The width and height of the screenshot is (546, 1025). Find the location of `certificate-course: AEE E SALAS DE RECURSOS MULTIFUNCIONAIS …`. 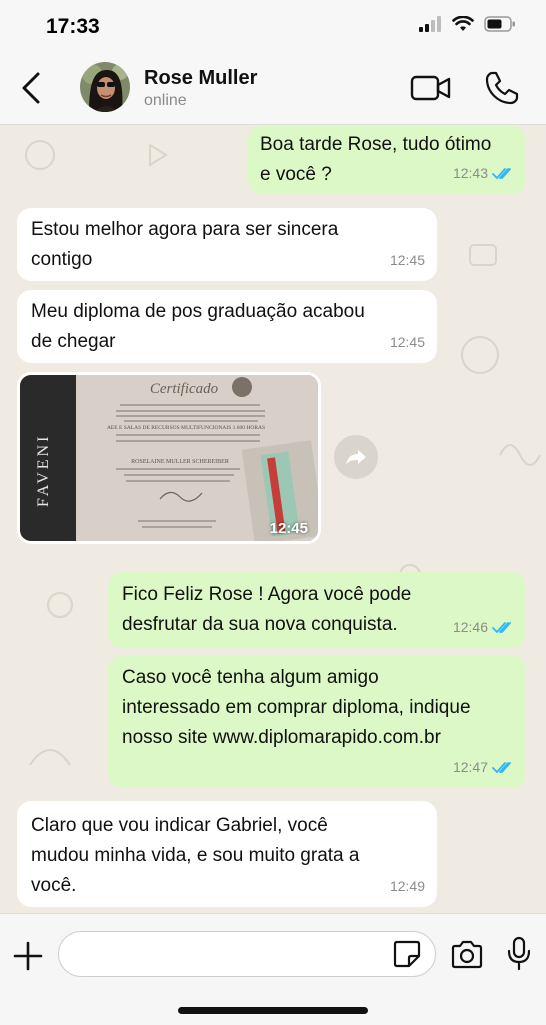

certificate-course: AEE E SALAS DE RECURSOS MULTIFUNCIONAIS … is located at coordinates (186, 428).